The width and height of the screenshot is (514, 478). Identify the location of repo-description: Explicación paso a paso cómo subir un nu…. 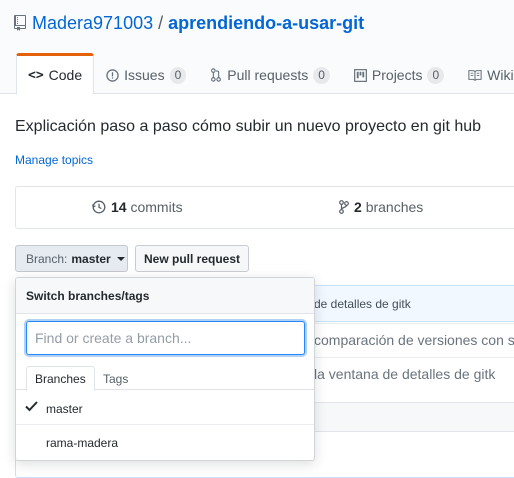
(248, 126).